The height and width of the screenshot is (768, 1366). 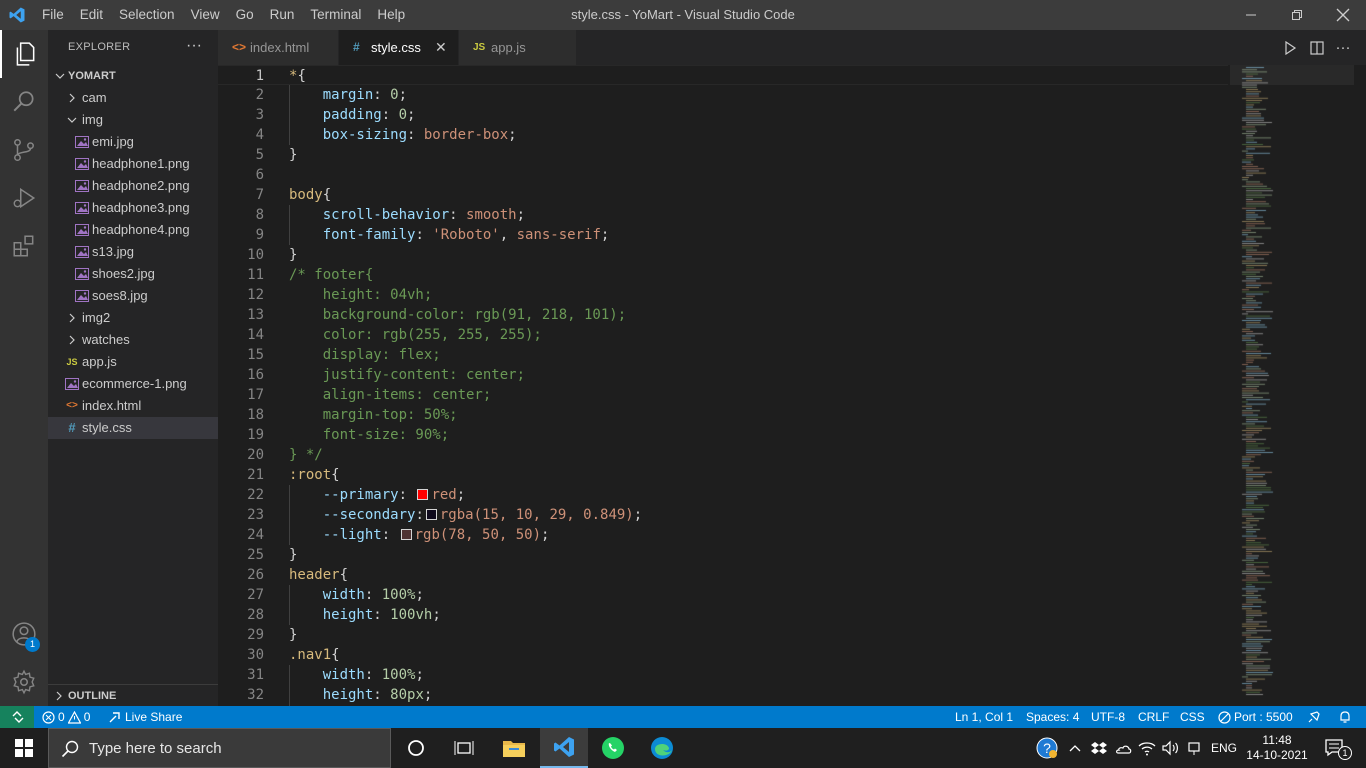 I want to click on language-selector: CSS, so click(x=1192, y=717).